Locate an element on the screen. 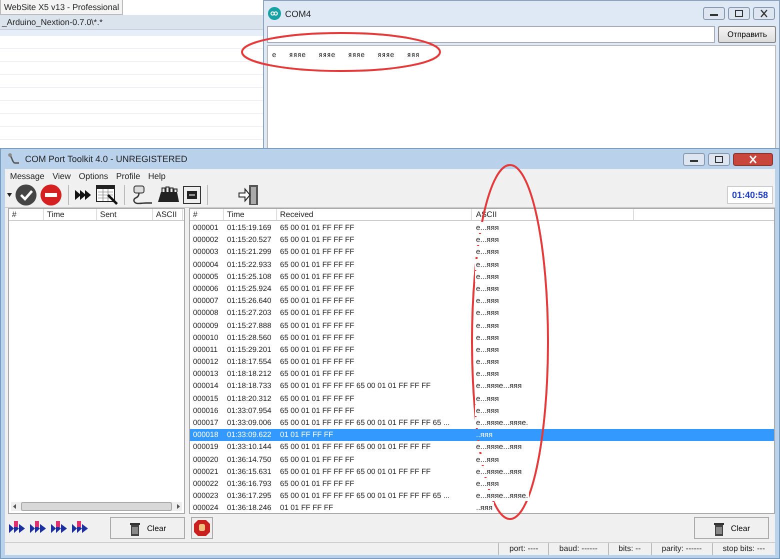  dropdown-caret-icon is located at coordinates (9, 195).